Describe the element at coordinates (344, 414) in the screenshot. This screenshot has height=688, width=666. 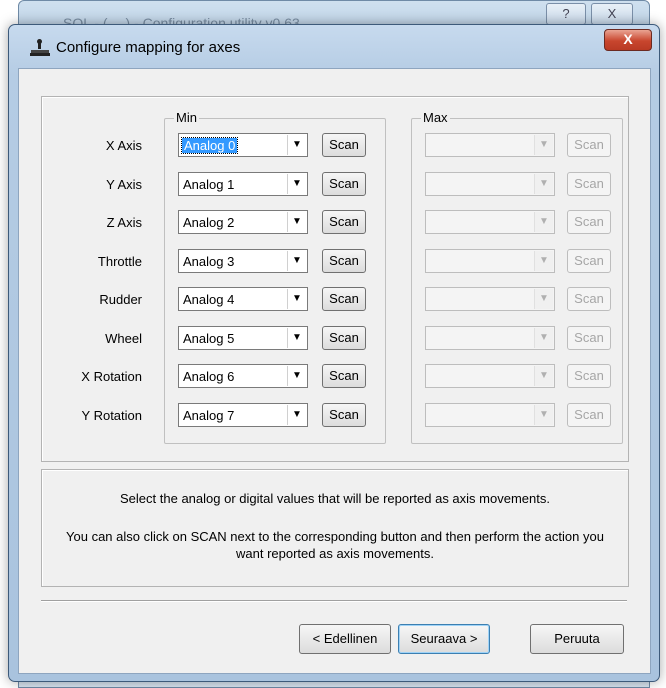
I see `min-scan-button-y-rotation: Scan` at that location.